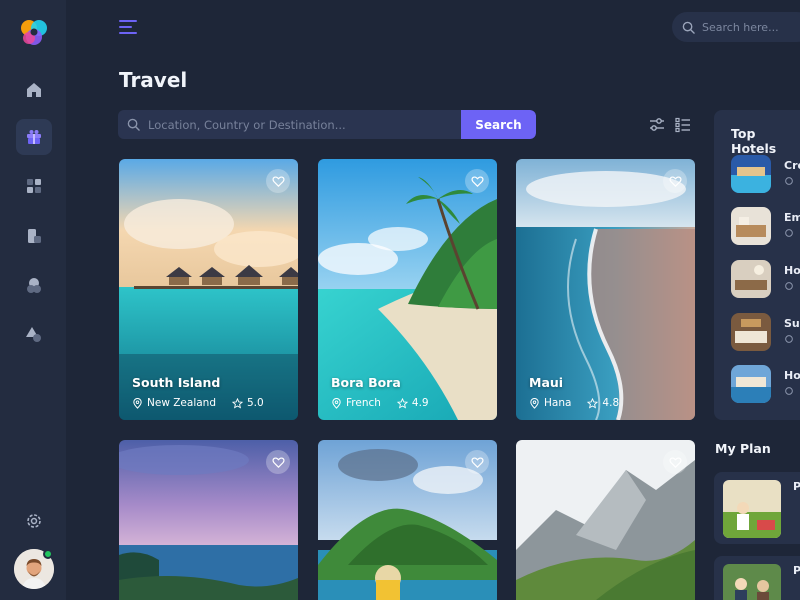 The width and height of the screenshot is (800, 600). Describe the element at coordinates (558, 403) in the screenshot. I see `destination-location: Hana` at that location.